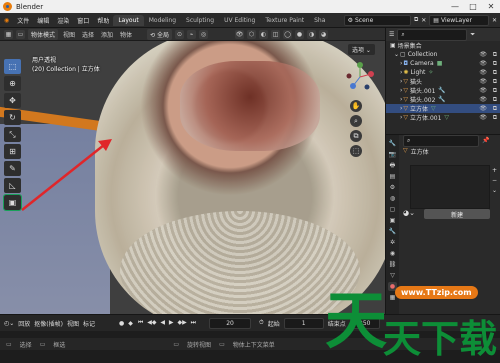 This screenshot has width=500, height=363. I want to click on play-icon: ▶, so click(171, 322).